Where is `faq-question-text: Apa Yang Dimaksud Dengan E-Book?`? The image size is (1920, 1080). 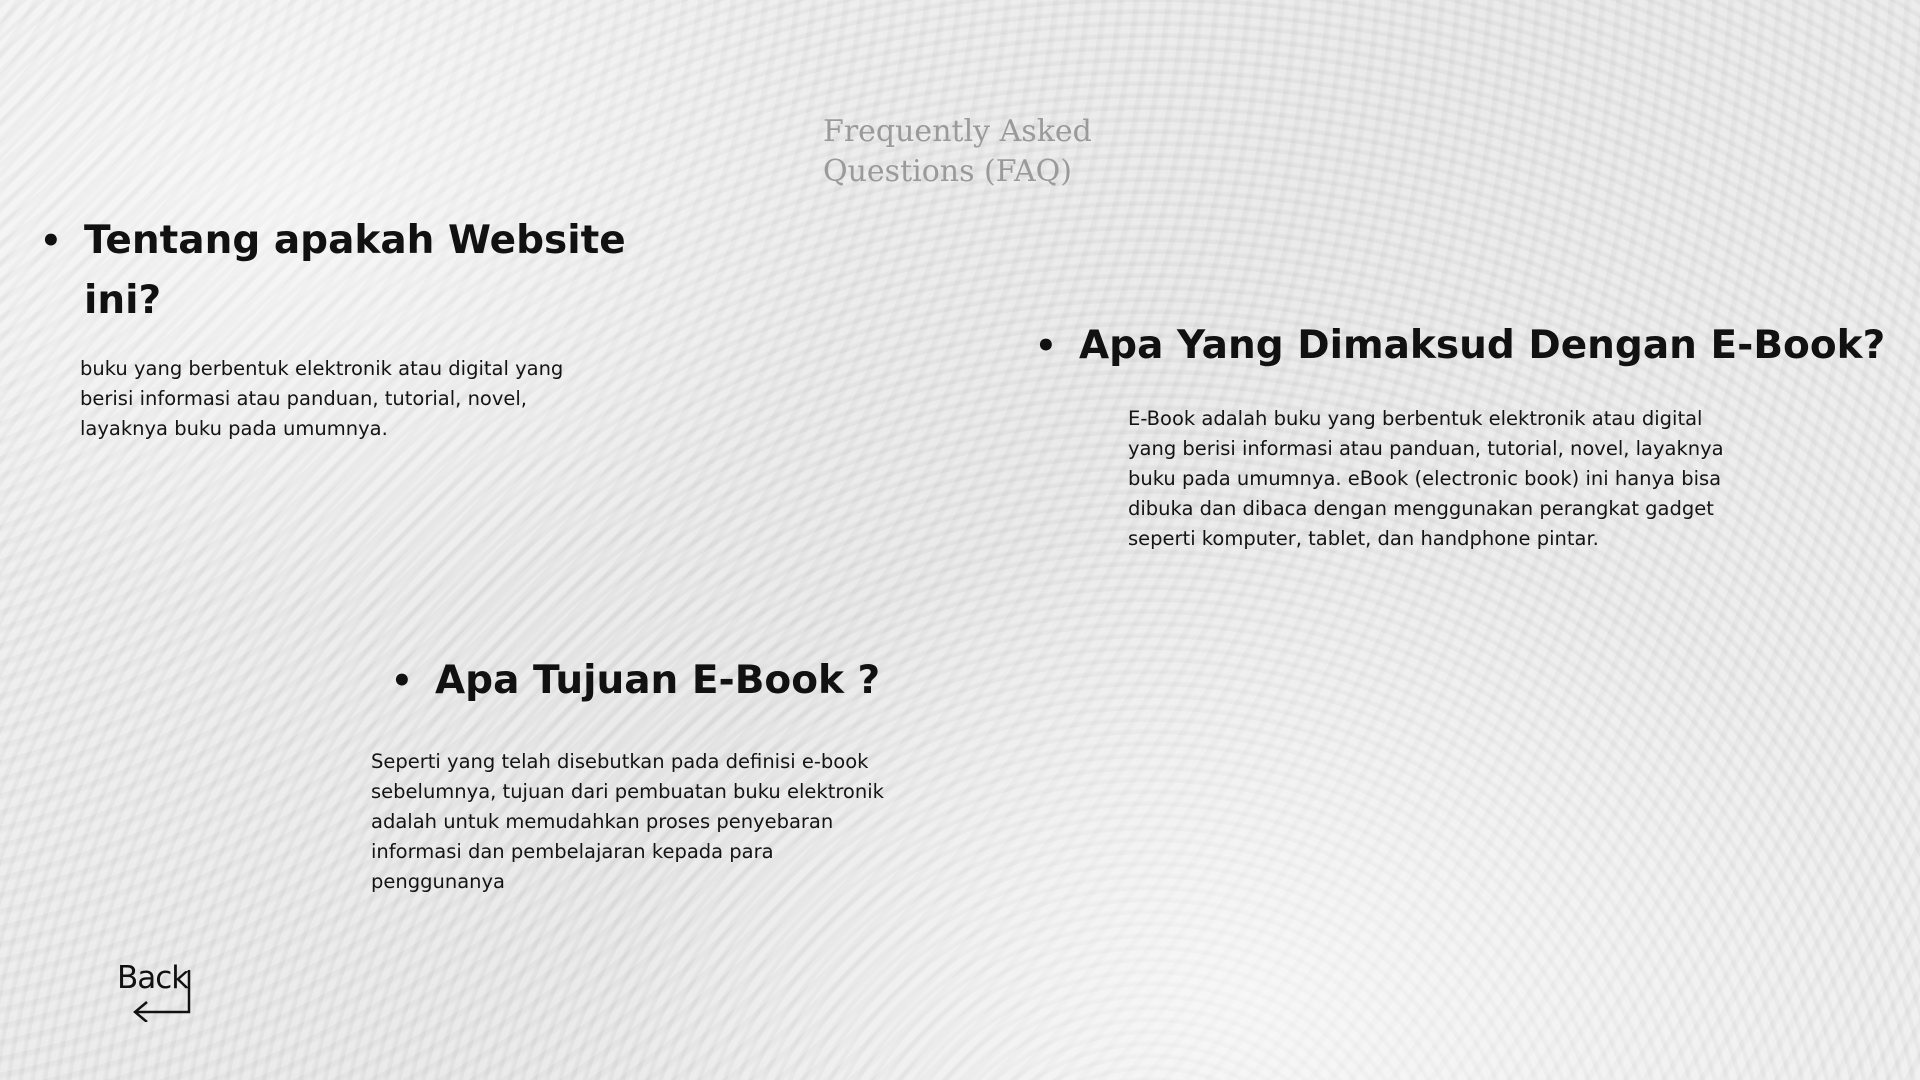 faq-question-text: Apa Yang Dimaksud Dengan E-Book? is located at coordinates (1482, 345).